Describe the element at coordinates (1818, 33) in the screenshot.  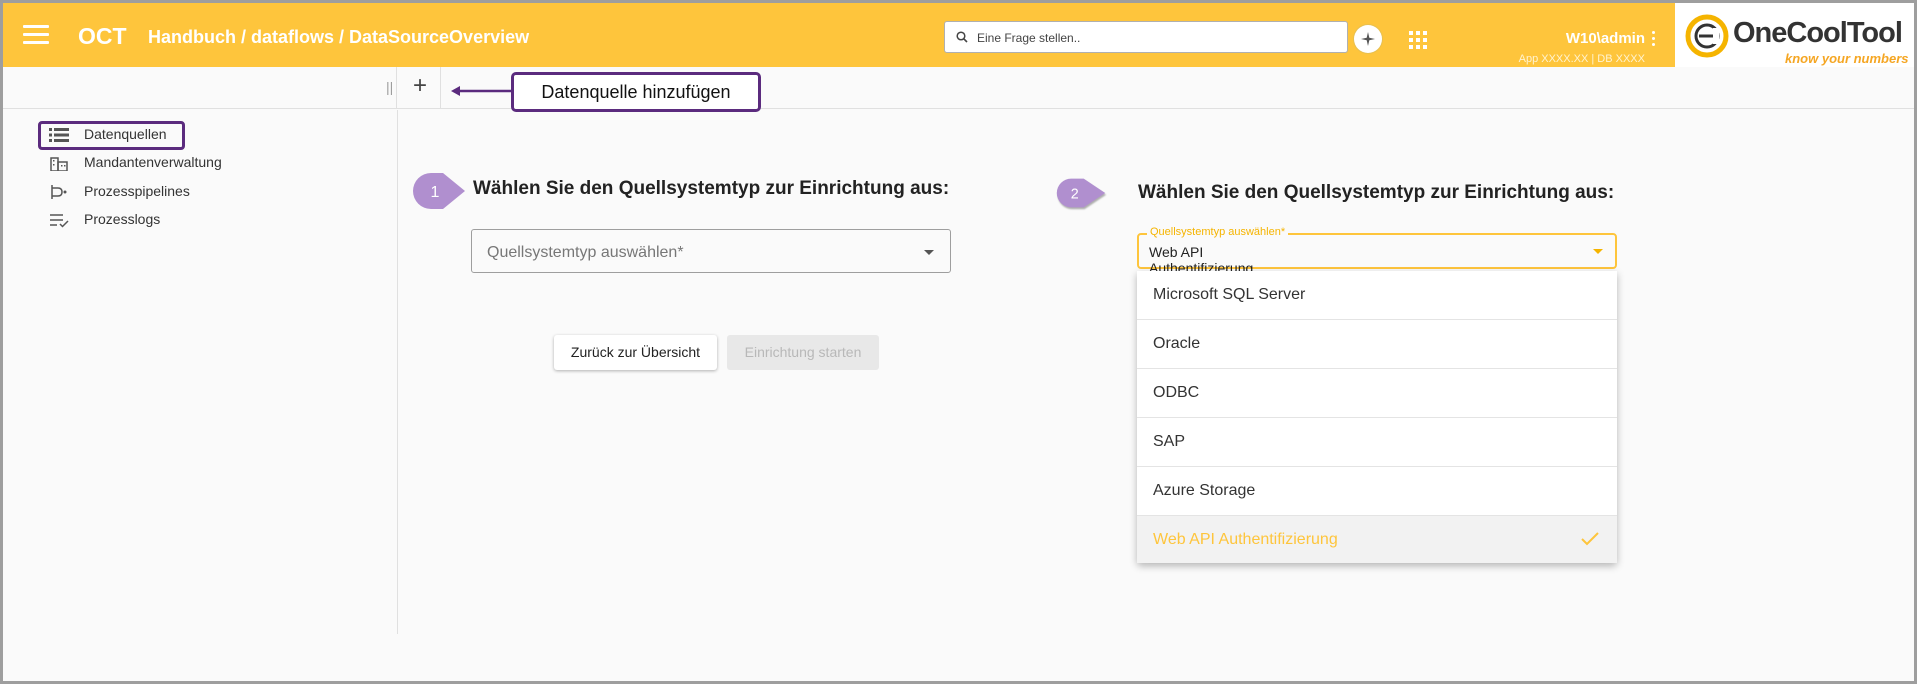
I see `logo-text: OneCoolTool` at that location.